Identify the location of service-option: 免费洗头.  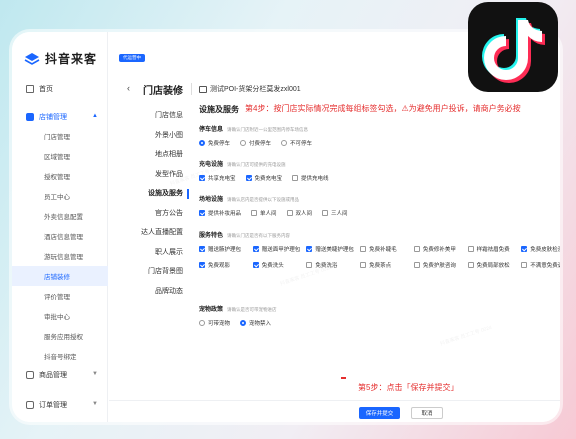
(277, 265).